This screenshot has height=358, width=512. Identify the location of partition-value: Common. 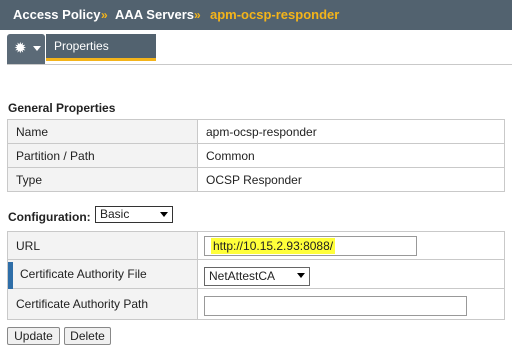
(351, 155).